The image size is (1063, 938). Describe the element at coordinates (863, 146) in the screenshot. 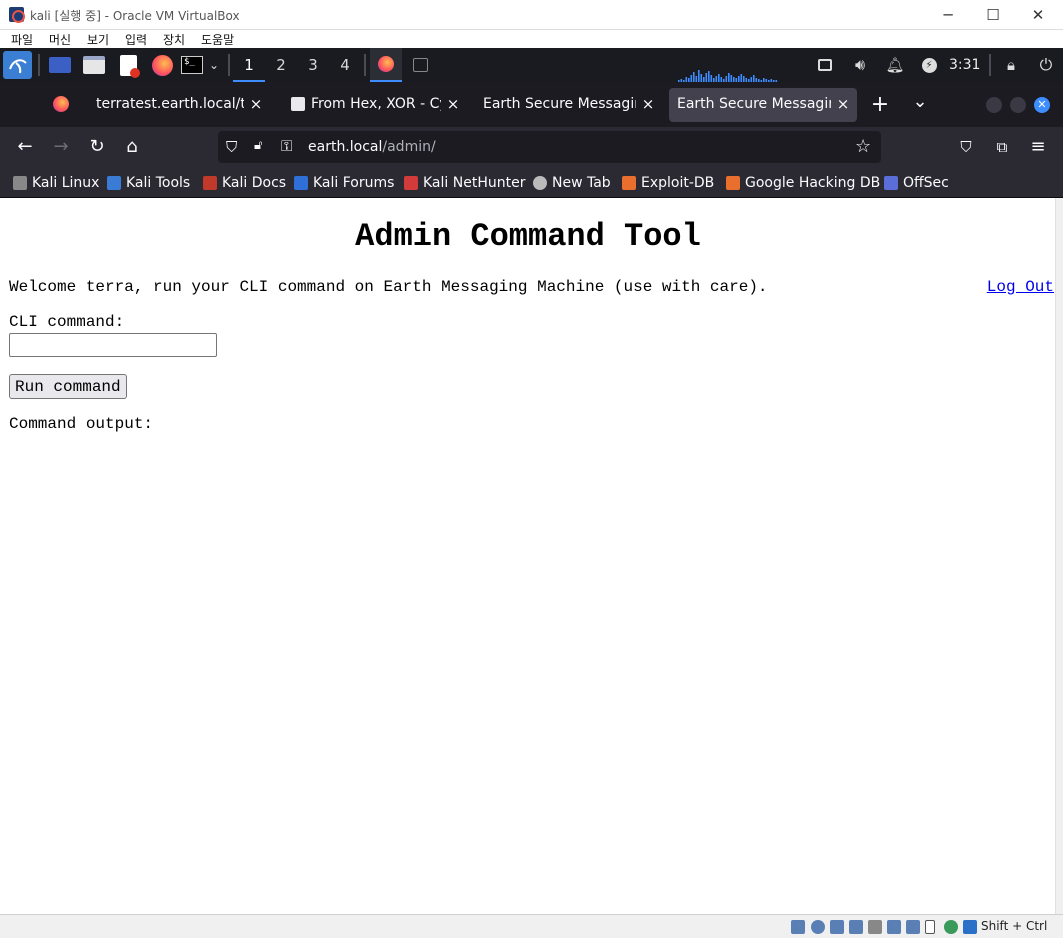

I see `bookmark-star-icon: ☆` at that location.